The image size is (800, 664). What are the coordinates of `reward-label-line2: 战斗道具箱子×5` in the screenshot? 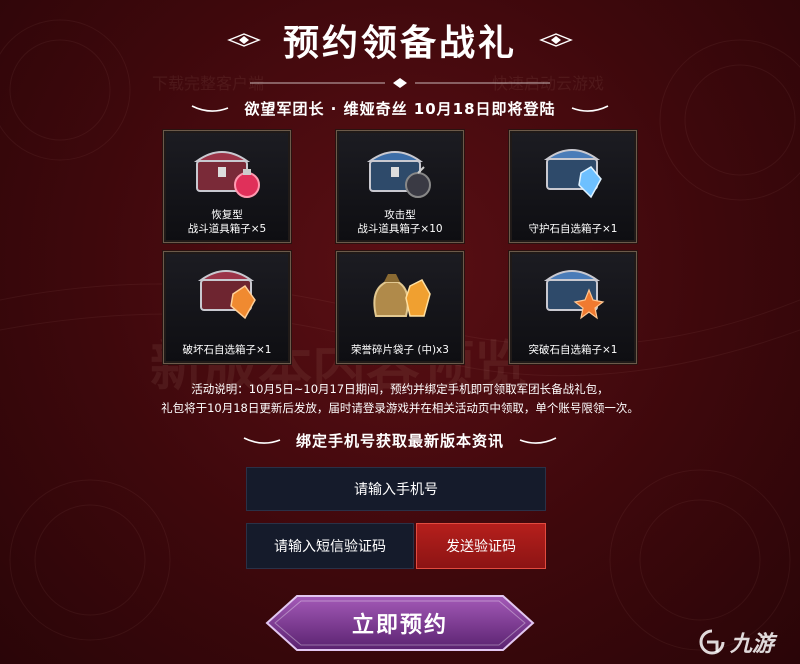 It's located at (227, 229).